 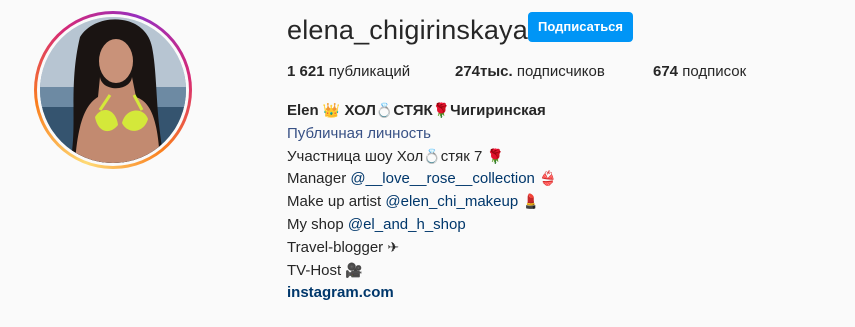 What do you see at coordinates (463, 156) in the screenshot?
I see `bio-text: стяк 7` at bounding box center [463, 156].